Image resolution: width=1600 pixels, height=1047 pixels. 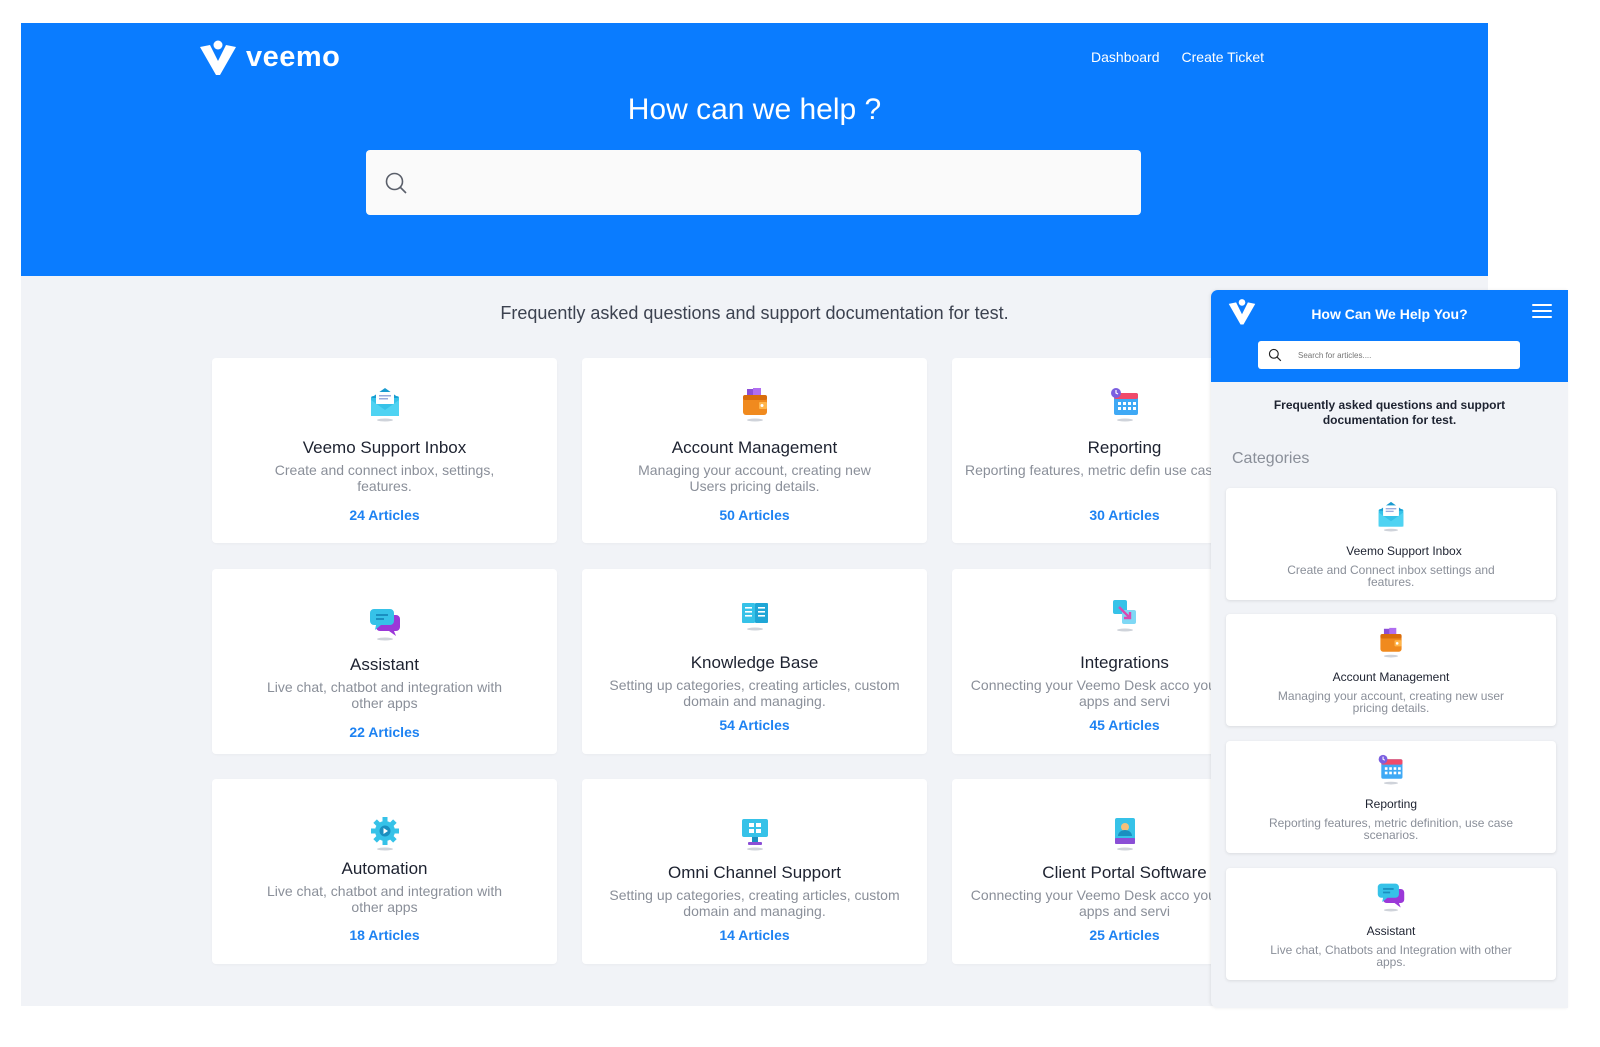 What do you see at coordinates (755, 833) in the screenshot?
I see `monitor-icon` at bounding box center [755, 833].